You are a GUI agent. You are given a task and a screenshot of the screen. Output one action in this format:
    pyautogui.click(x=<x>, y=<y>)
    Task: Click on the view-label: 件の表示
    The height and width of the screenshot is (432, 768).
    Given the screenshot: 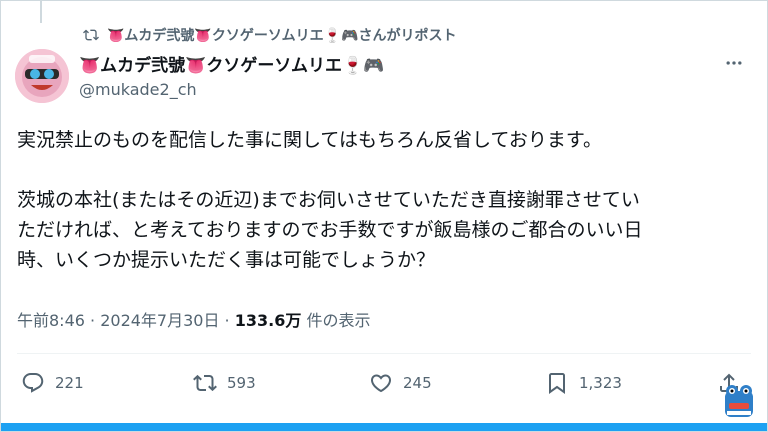 What is the action you would take?
    pyautogui.click(x=336, y=320)
    